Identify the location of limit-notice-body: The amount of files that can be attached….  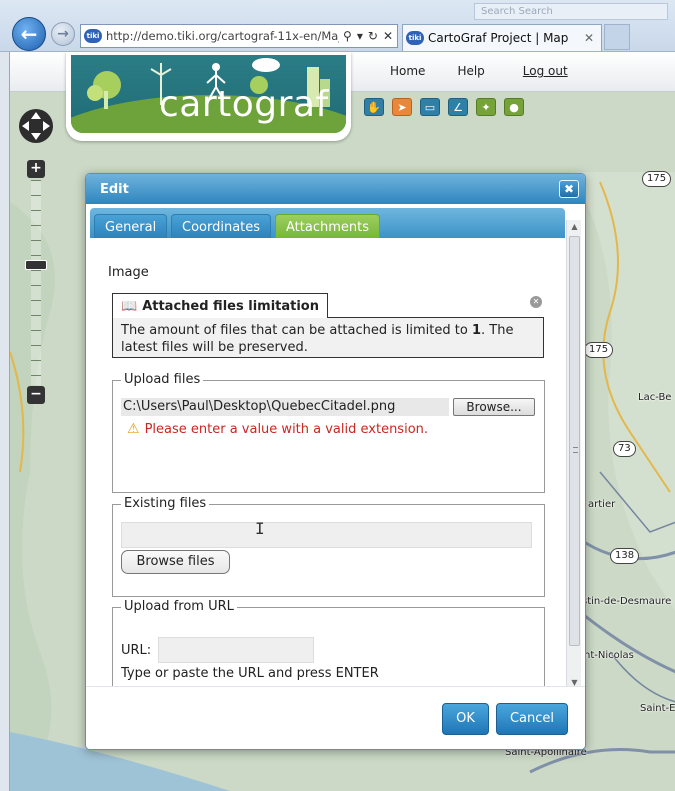
(328, 337).